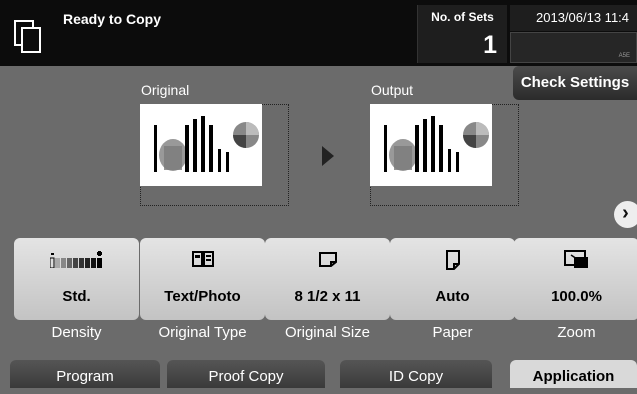  I want to click on density-button: Std., so click(76, 279).